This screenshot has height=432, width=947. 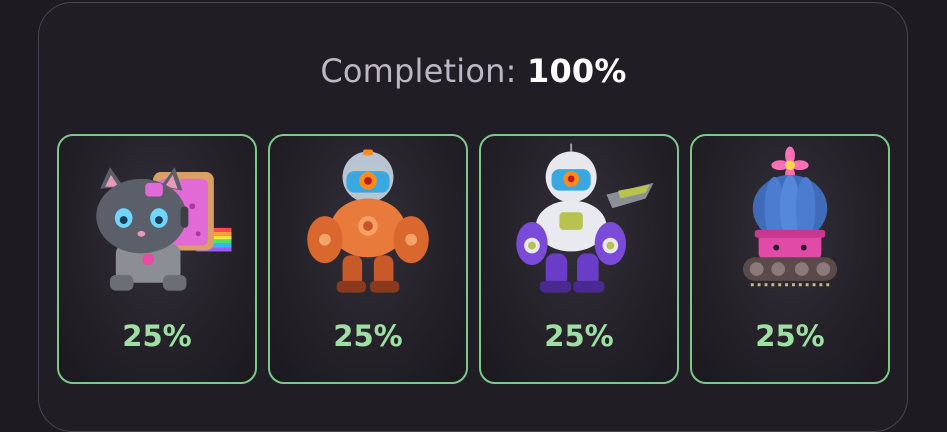 I want to click on card-2-percent: 25%, so click(x=368, y=336).